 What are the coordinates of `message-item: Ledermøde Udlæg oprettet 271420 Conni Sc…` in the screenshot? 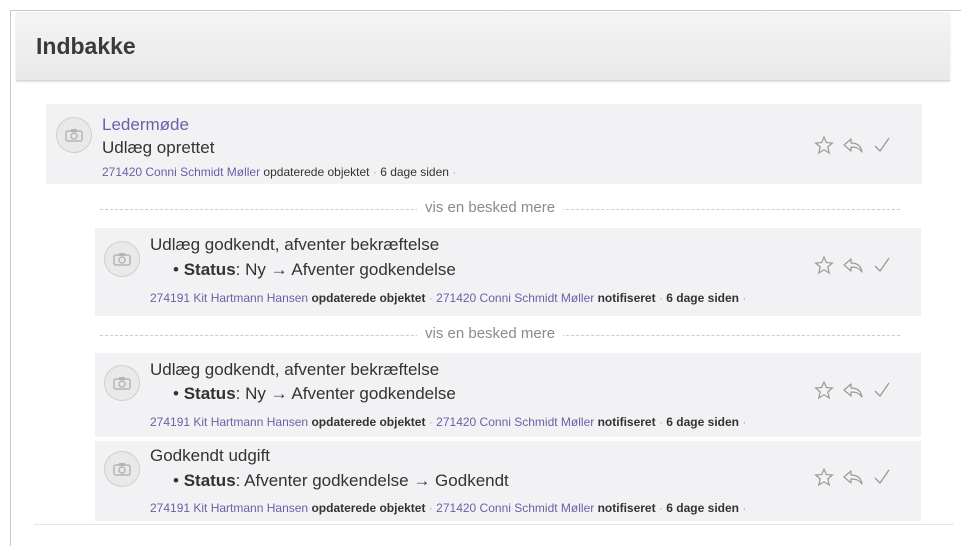 It's located at (484, 144).